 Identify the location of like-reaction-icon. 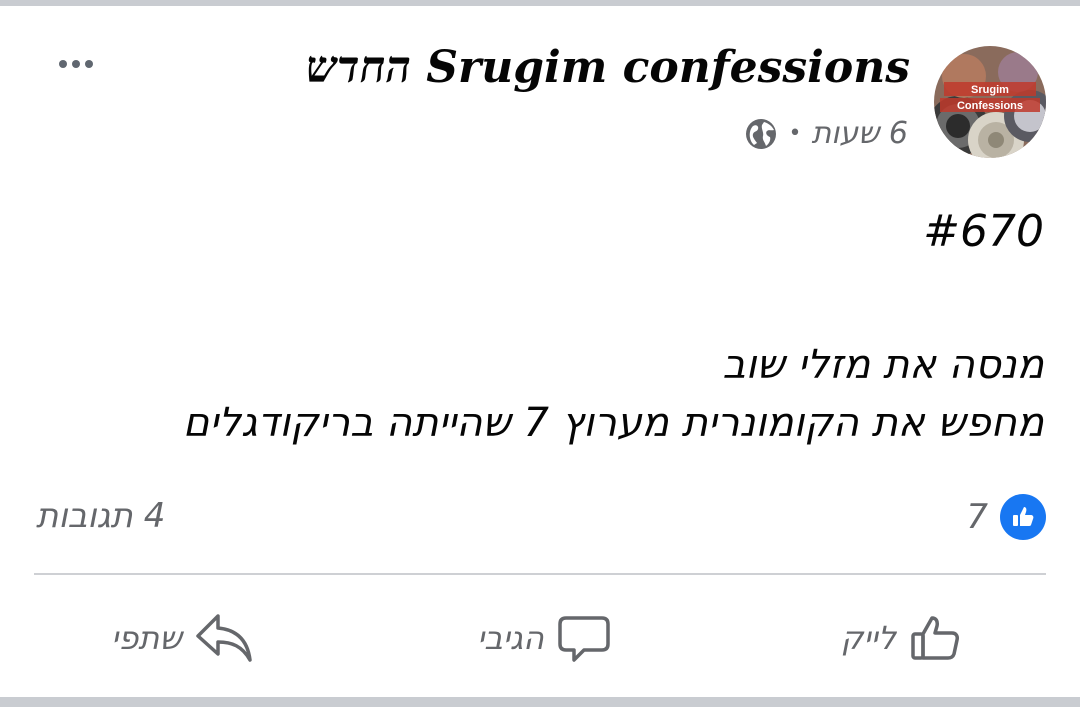
(1023, 517).